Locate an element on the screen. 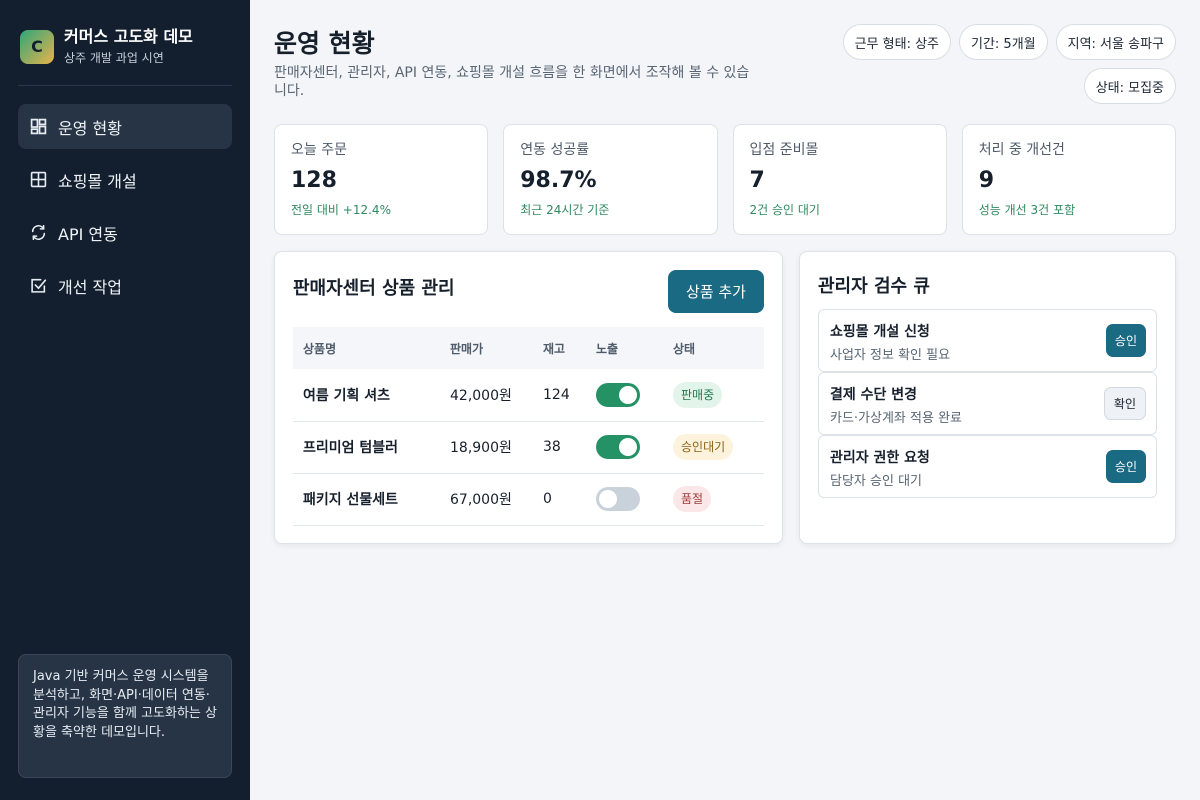 The width and height of the screenshot is (1200, 800). product-stock: 0 is located at coordinates (547, 499).